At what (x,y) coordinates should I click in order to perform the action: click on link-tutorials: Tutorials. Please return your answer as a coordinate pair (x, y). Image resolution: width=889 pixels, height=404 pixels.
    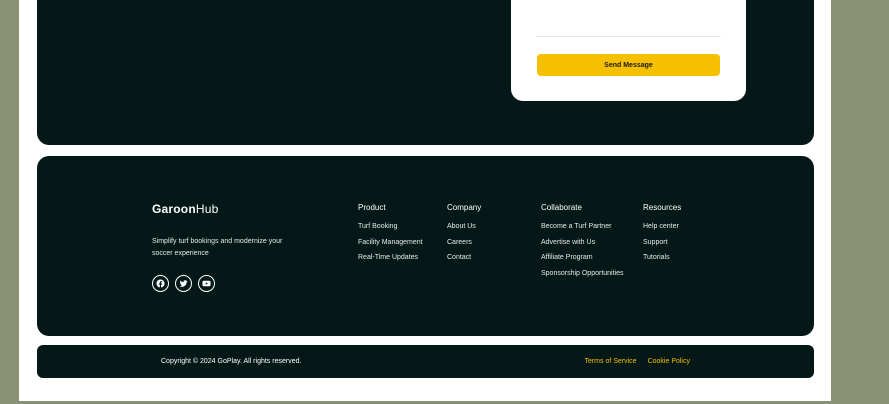
    Looking at the image, I should click on (662, 262).